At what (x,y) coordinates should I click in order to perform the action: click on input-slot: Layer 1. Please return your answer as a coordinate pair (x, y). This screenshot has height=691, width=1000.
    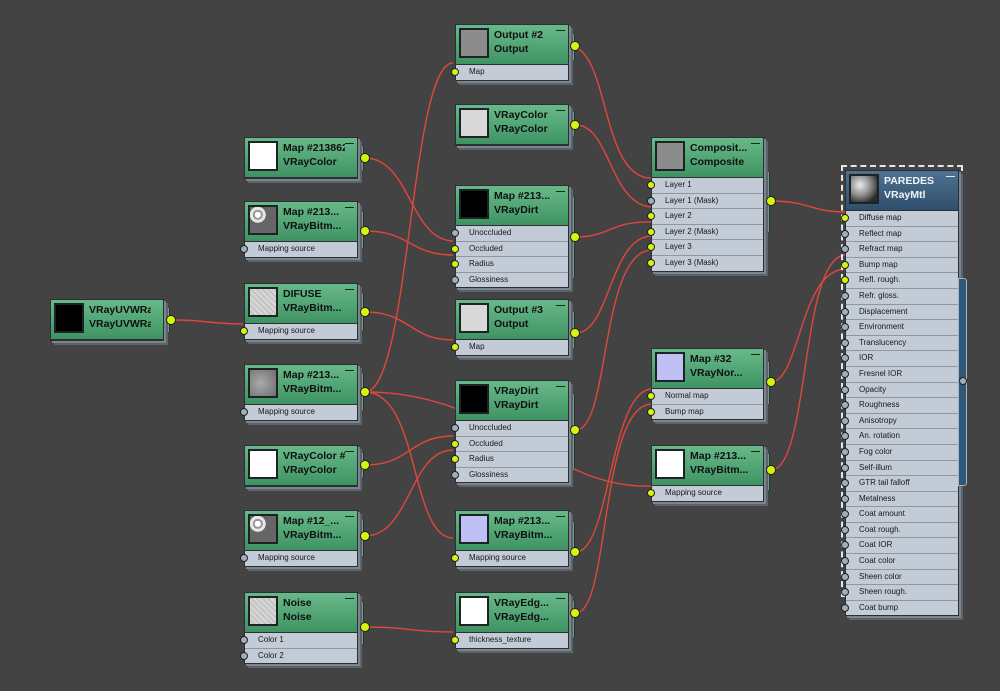
    Looking at the image, I should click on (705, 186).